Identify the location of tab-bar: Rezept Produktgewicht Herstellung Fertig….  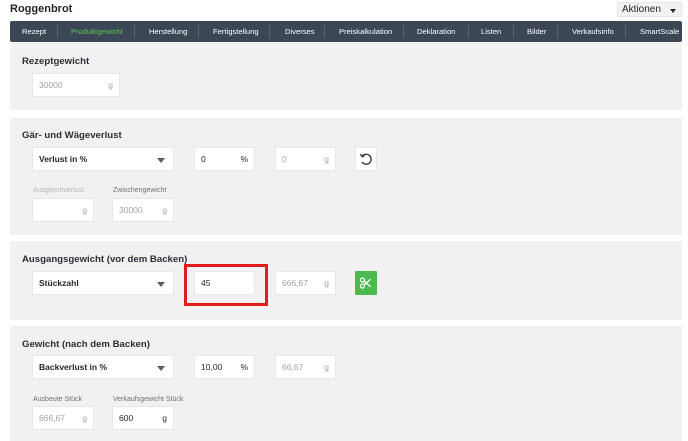
(346, 31).